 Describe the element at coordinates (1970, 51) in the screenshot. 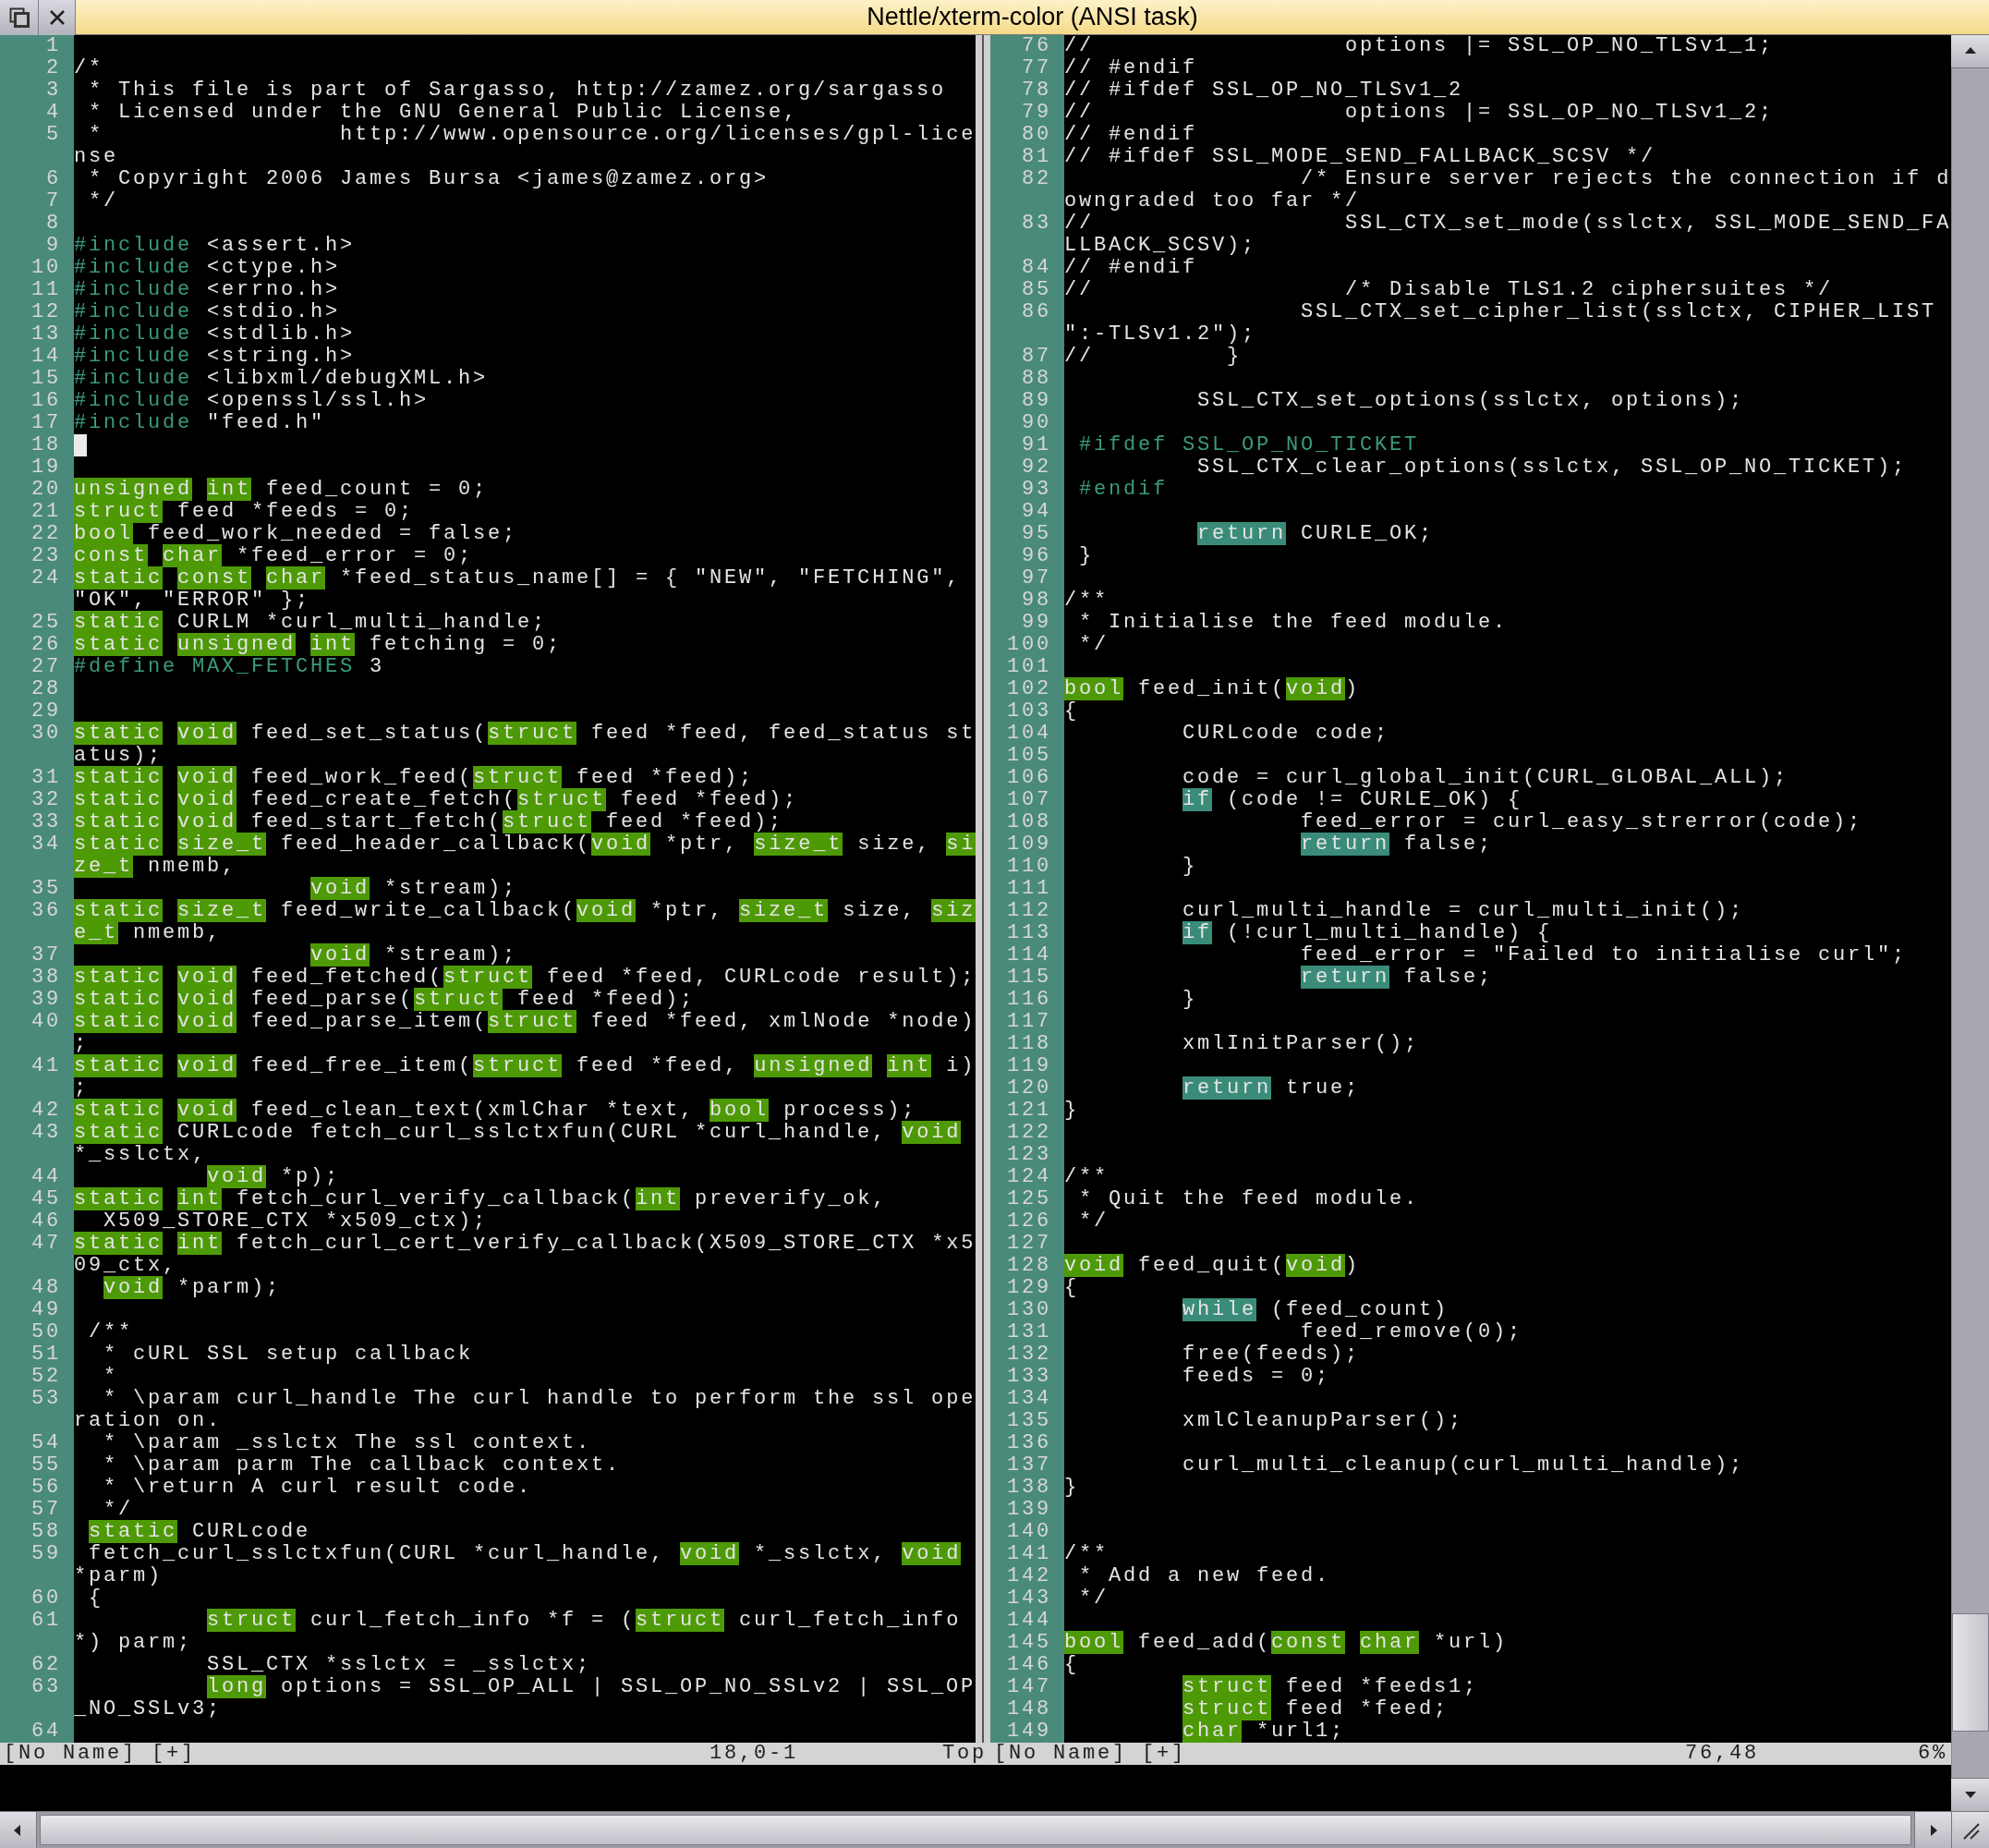

I see `scroll-up-button` at that location.